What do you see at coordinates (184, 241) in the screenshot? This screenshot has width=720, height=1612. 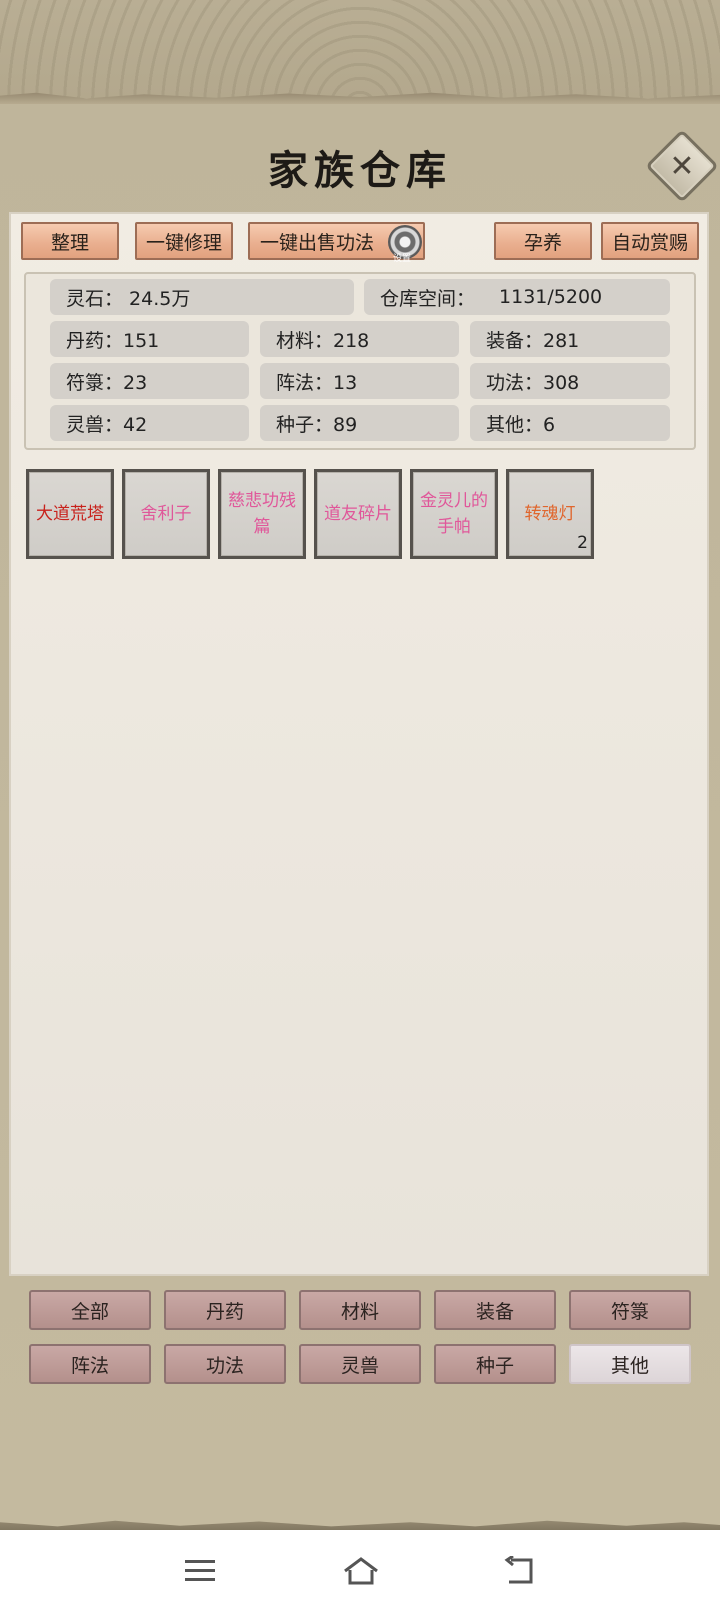 I see `repair-all-button: 一键修理` at bounding box center [184, 241].